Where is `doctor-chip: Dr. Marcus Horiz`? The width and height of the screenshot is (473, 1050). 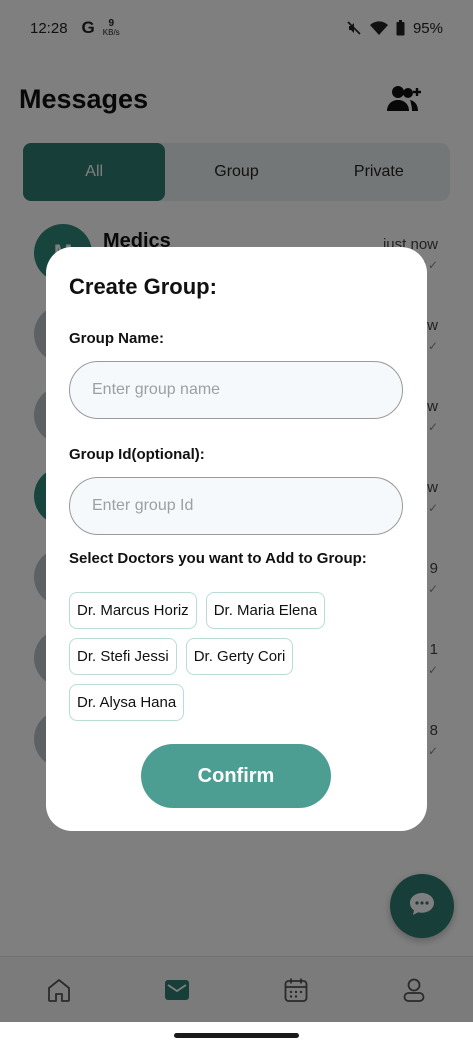
doctor-chip: Dr. Marcus Horiz is located at coordinates (133, 610).